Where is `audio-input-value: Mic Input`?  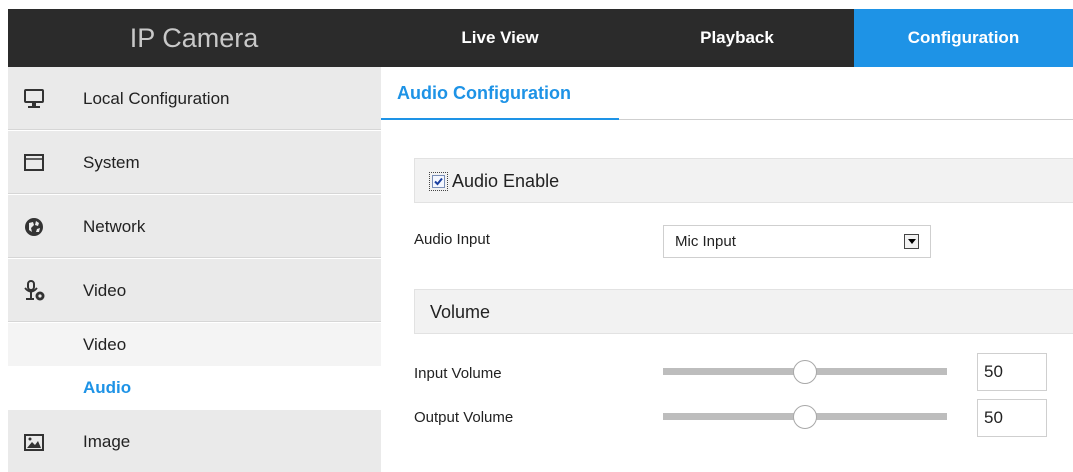
audio-input-value: Mic Input is located at coordinates (705, 241).